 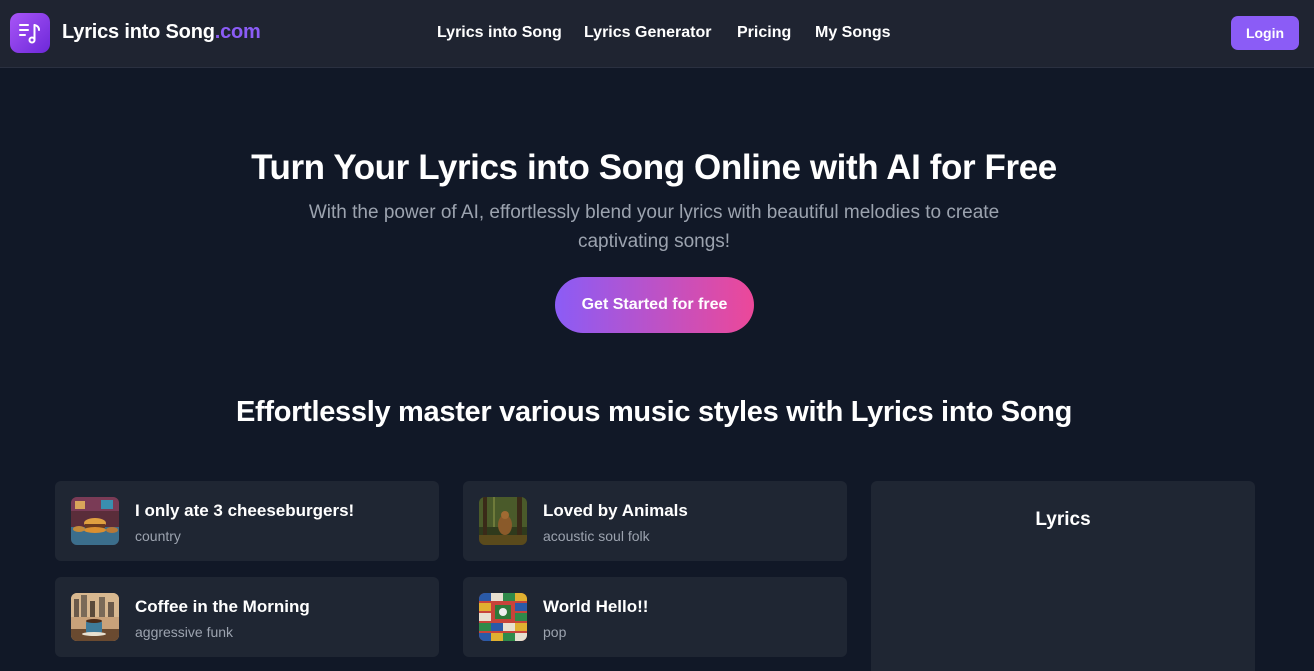 What do you see at coordinates (30, 33) in the screenshot?
I see `music-note-list-icon` at bounding box center [30, 33].